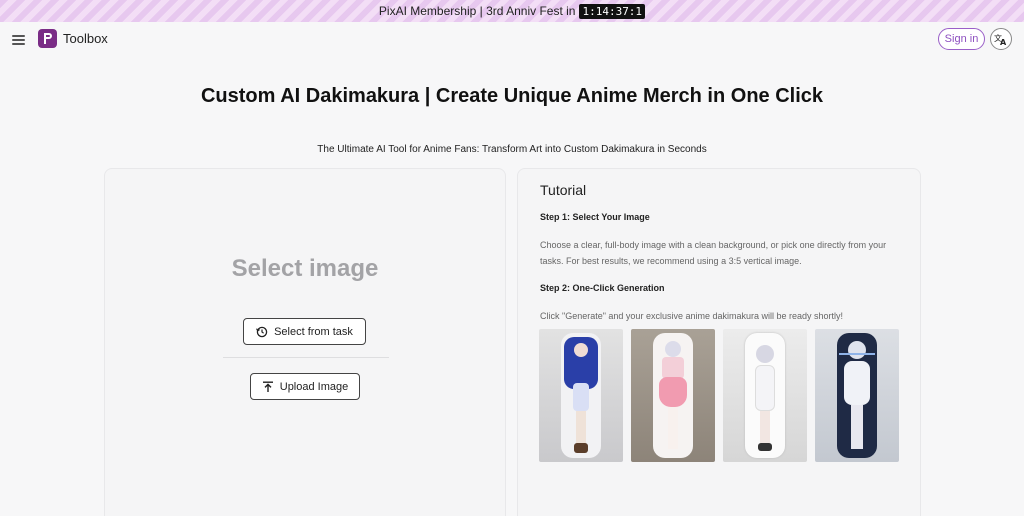 This screenshot has height=516, width=1024. Describe the element at coordinates (612, 11) in the screenshot. I see `countdown-timer: 1:14:37:1` at that location.